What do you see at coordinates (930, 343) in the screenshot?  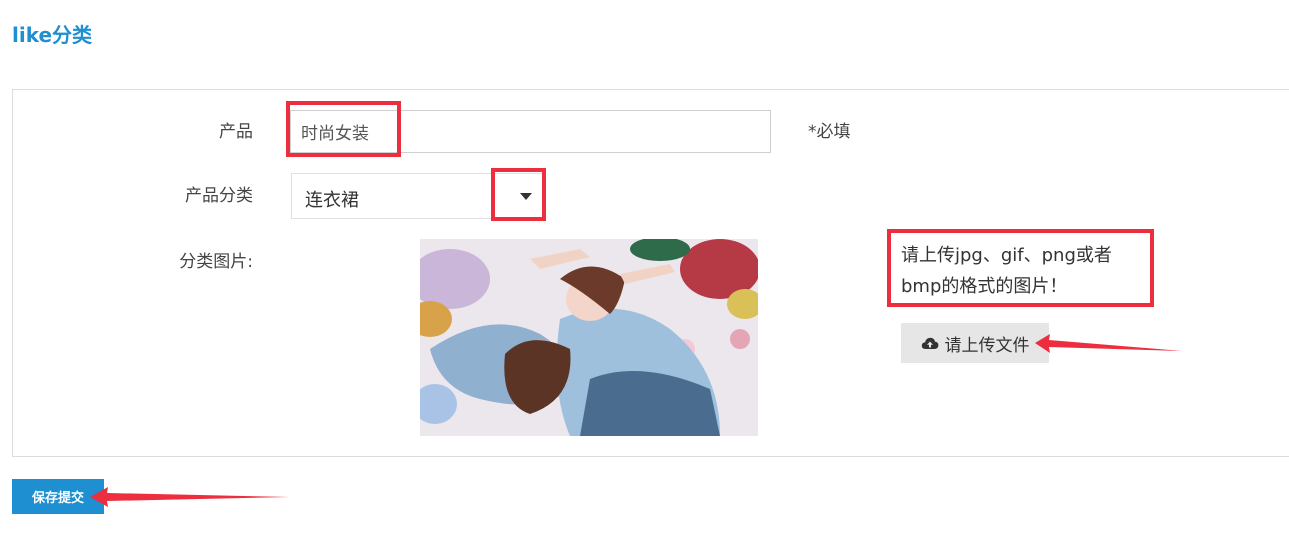 I see `cloud-upload-icon` at bounding box center [930, 343].